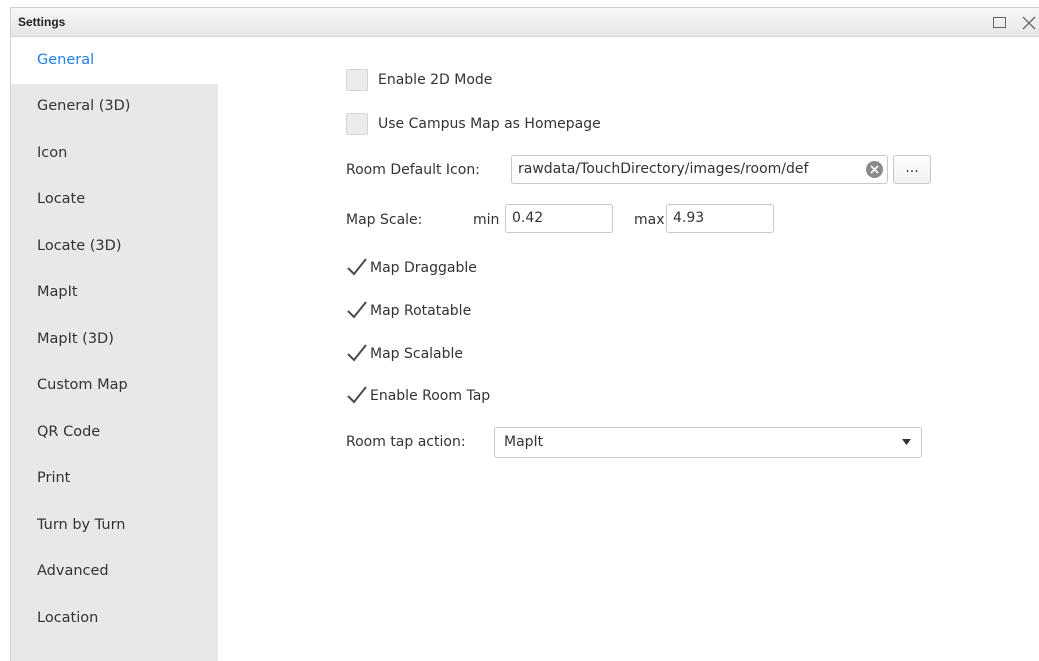 This screenshot has width=1039, height=661. Describe the element at coordinates (417, 354) in the screenshot. I see `map-scalable-label: Map Scalable` at that location.